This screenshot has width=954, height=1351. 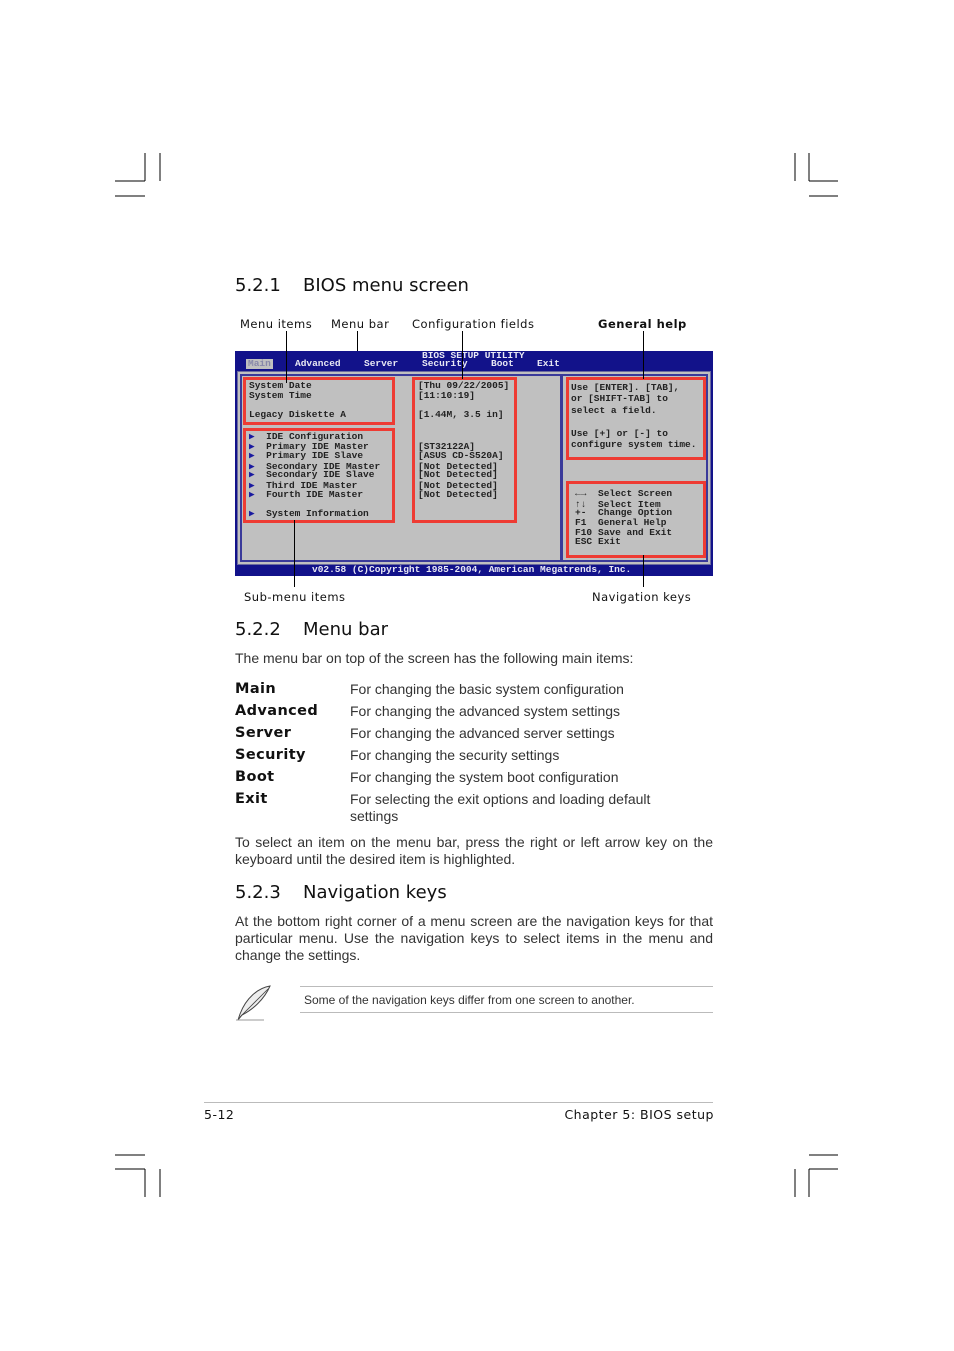 I want to click on callout-submenu-items: Sub-menu items, so click(x=295, y=597).